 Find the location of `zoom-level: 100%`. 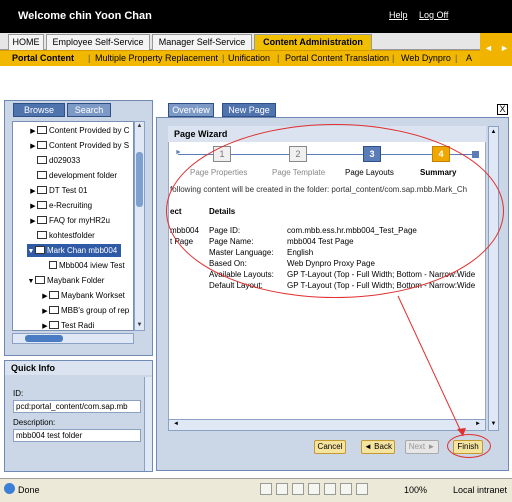

zoom-level: 100% is located at coordinates (415, 490).